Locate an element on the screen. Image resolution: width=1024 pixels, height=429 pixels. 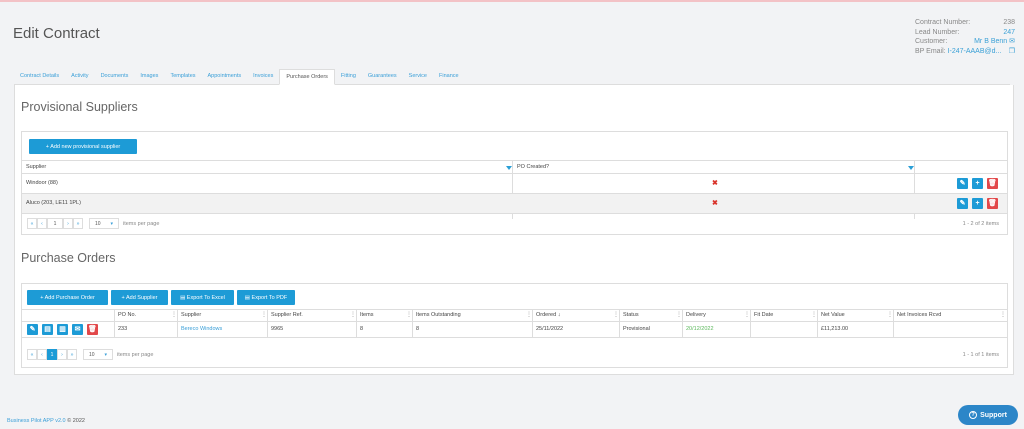
tab-appointments: Appointments is located at coordinates (225, 77).